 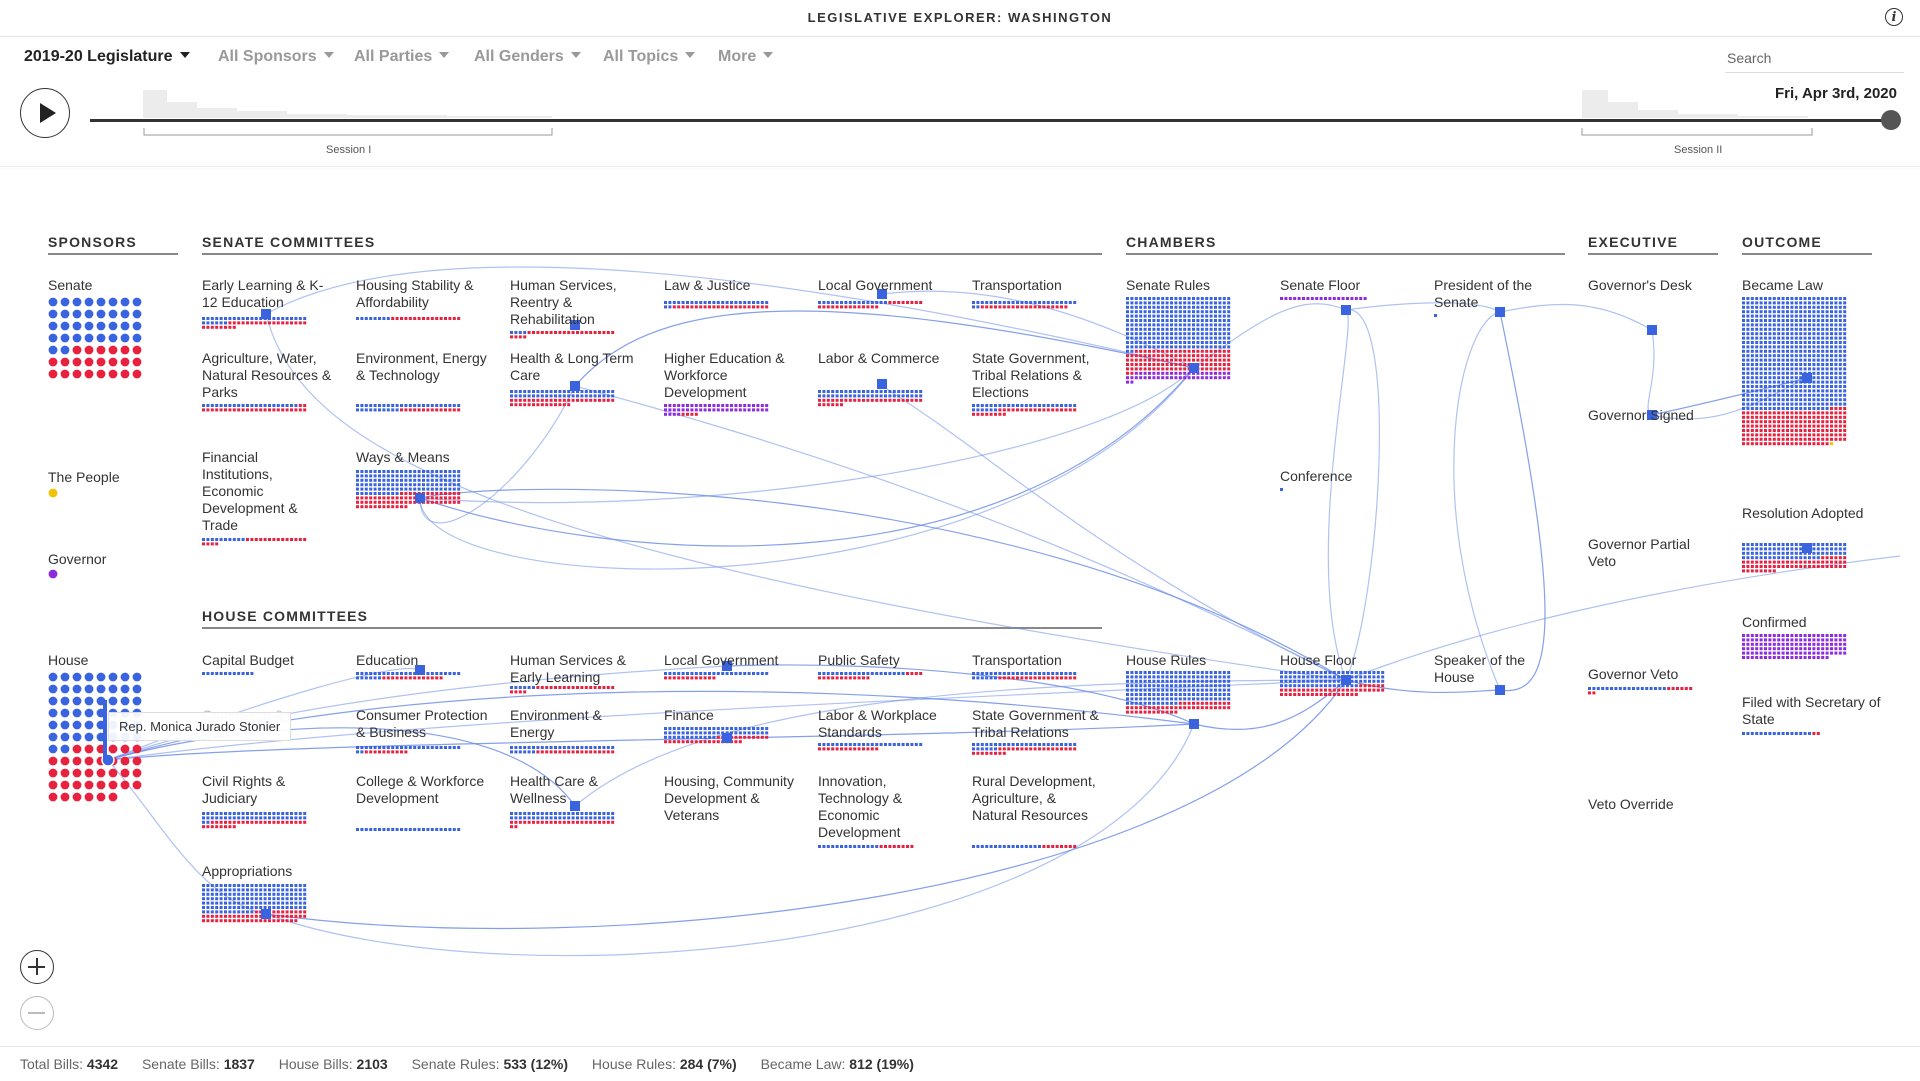 I want to click on dots-senate-health, so click(x=562, y=398).